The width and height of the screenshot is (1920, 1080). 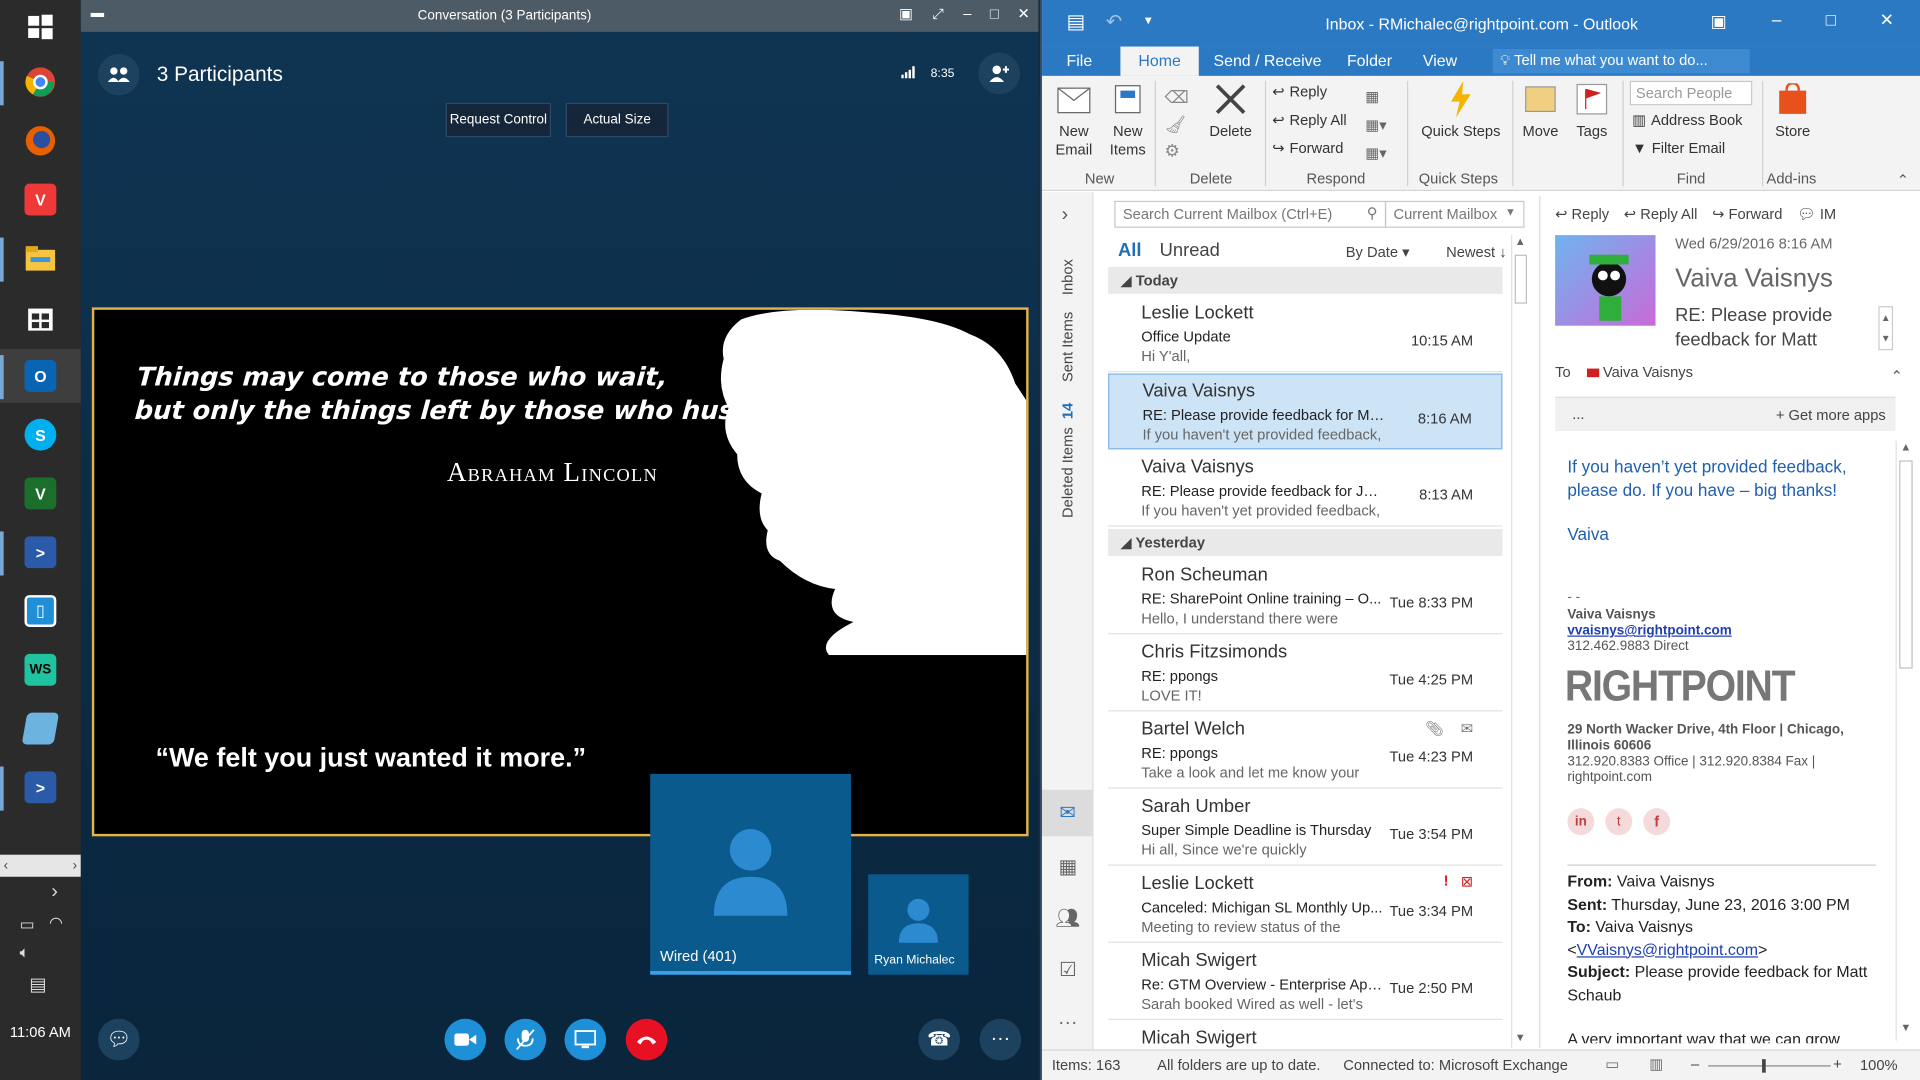 I want to click on zoom-in-icon: +, so click(x=1837, y=1064).